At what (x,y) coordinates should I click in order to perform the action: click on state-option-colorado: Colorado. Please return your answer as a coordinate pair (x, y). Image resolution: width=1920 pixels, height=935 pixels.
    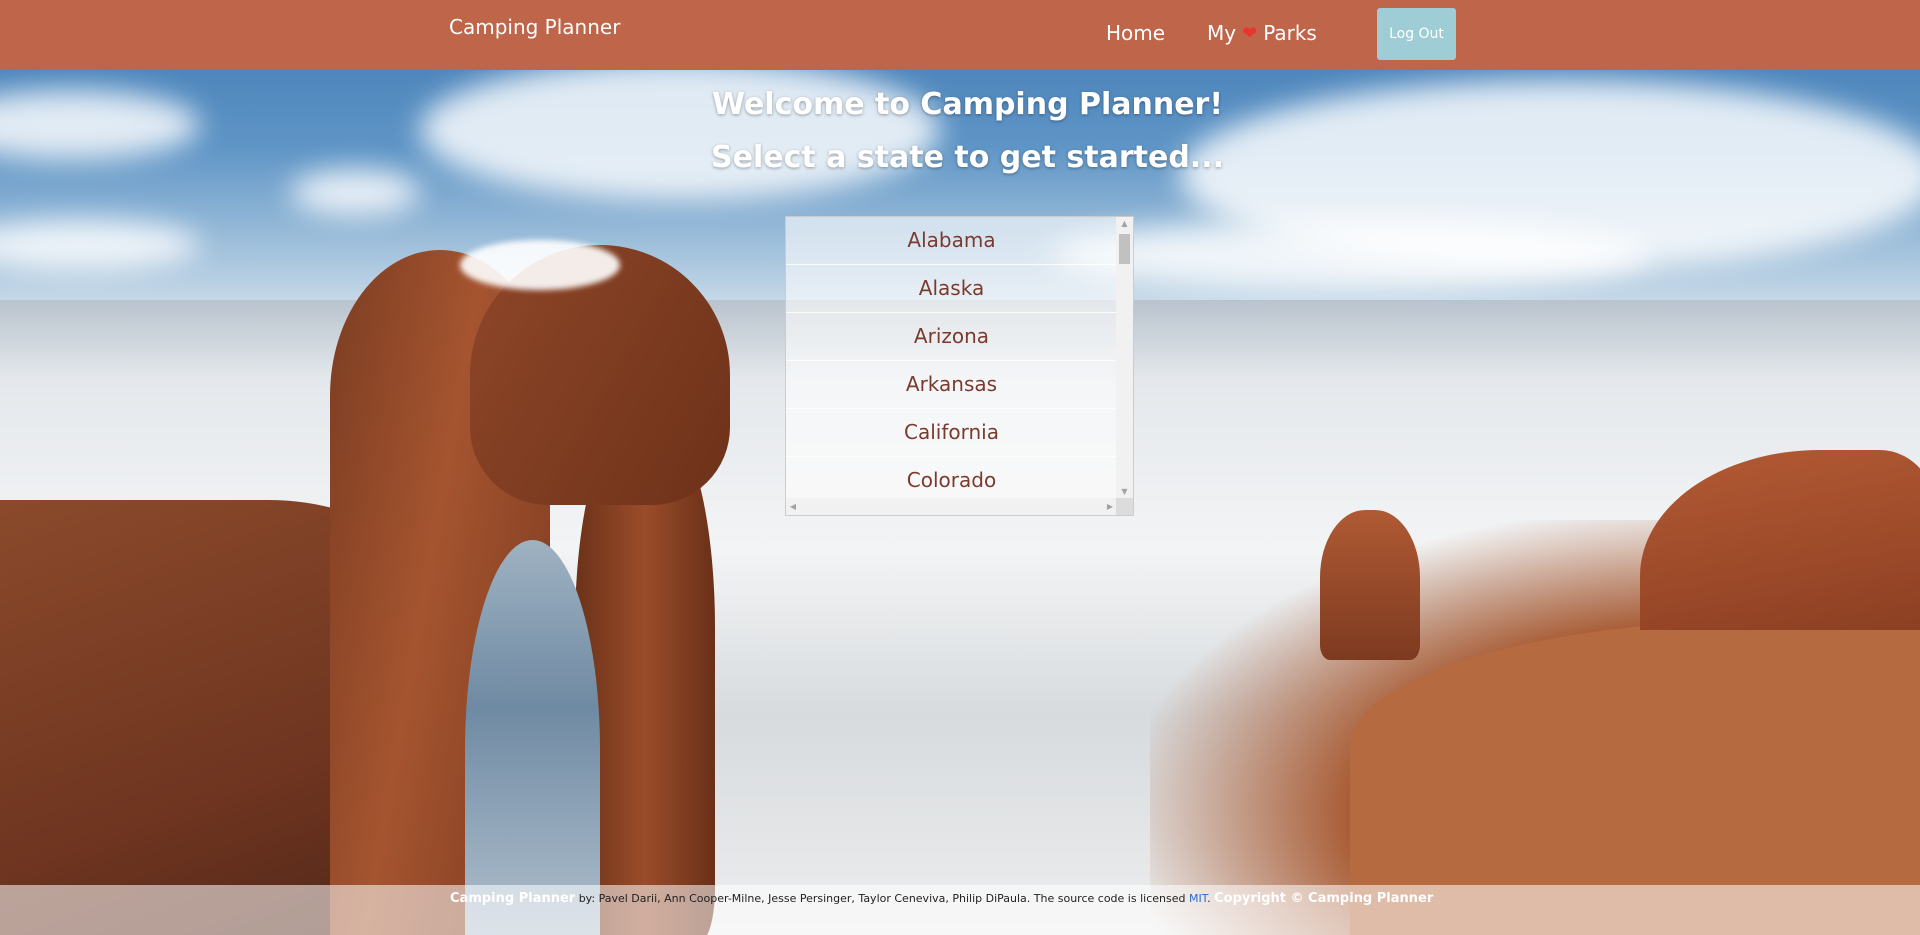
    Looking at the image, I should click on (951, 478).